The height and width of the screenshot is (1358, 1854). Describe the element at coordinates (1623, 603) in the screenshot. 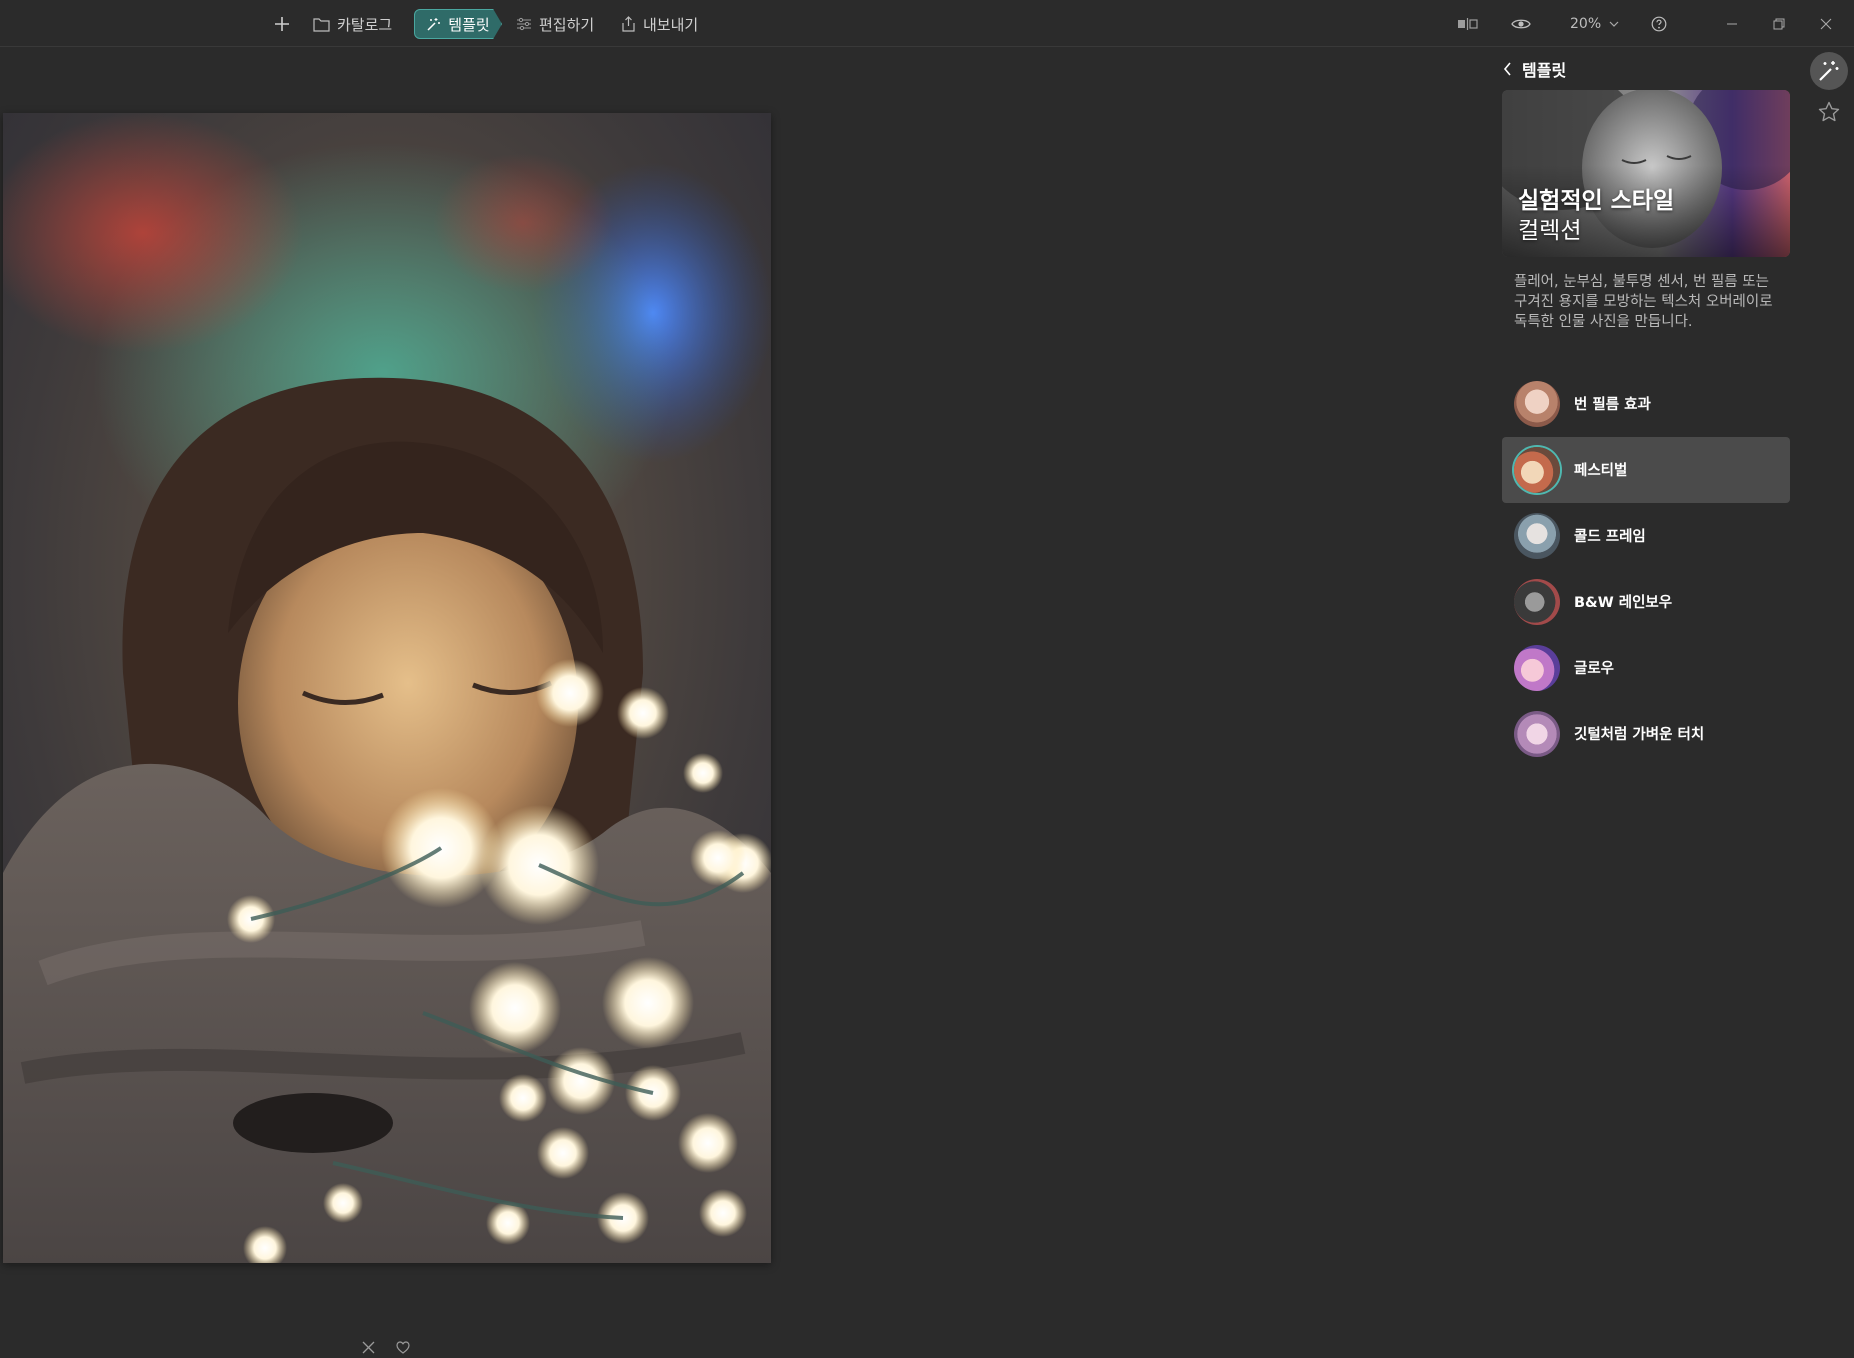

I see `template-label: B&W 레인보우` at that location.